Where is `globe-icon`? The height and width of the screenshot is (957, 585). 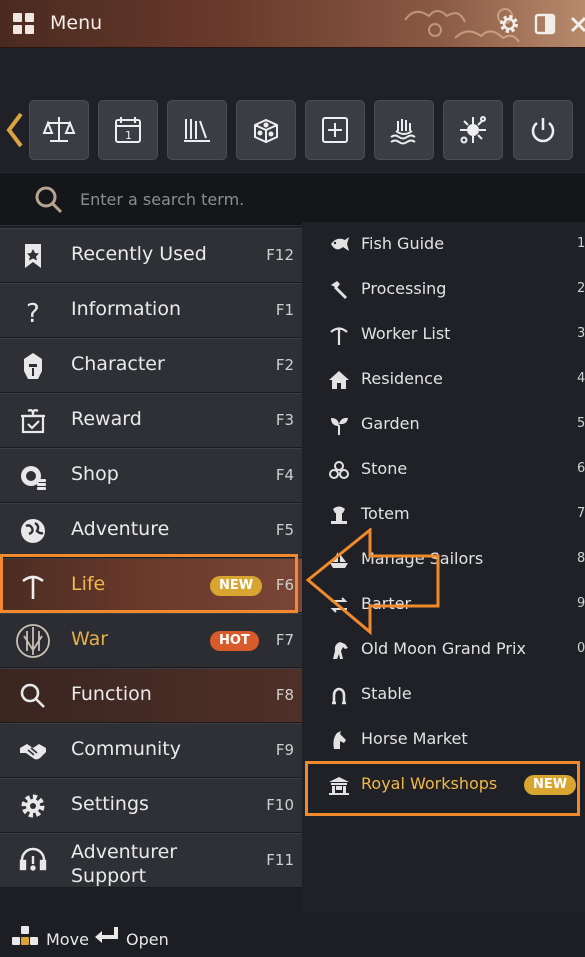 globe-icon is located at coordinates (33, 531).